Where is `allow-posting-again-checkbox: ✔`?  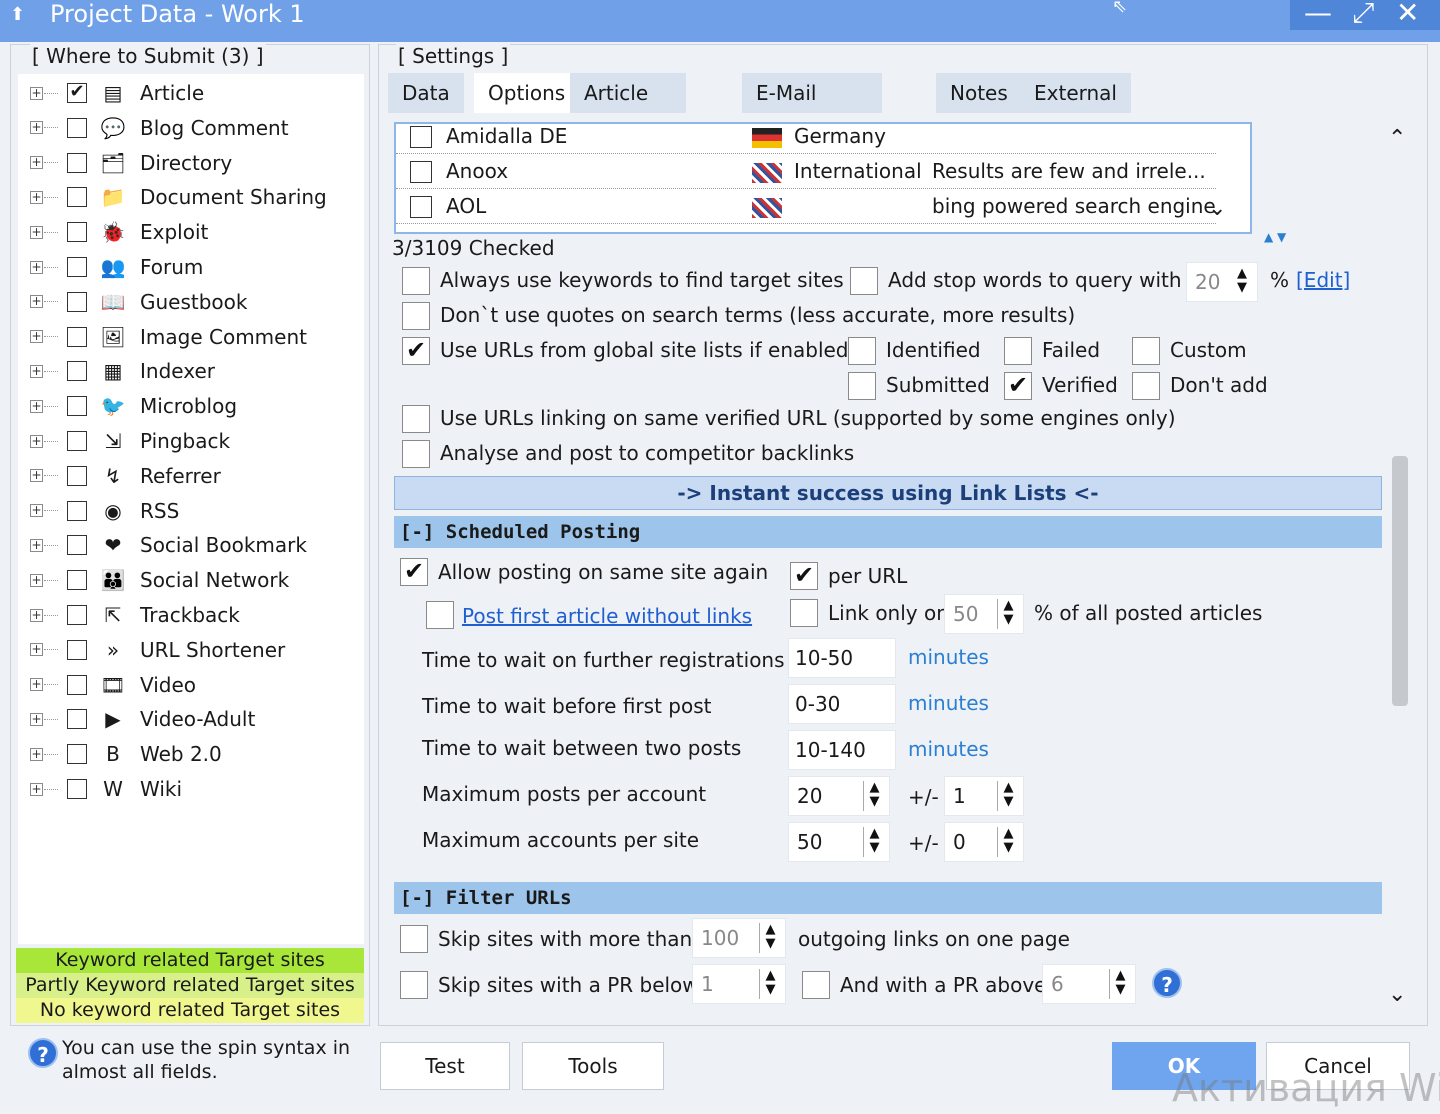 allow-posting-again-checkbox: ✔ is located at coordinates (414, 572).